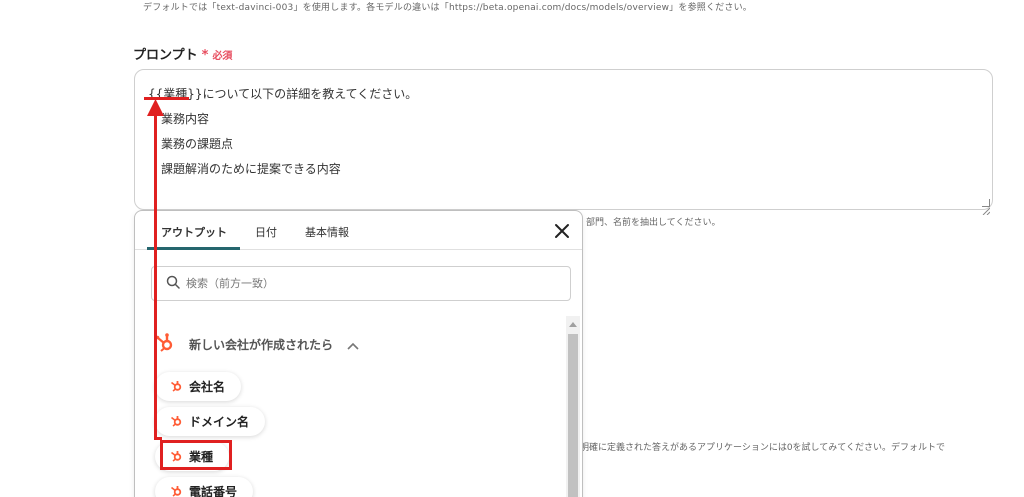 The width and height of the screenshot is (1024, 497). I want to click on output-chip-company-name: 会社名, so click(198, 386).